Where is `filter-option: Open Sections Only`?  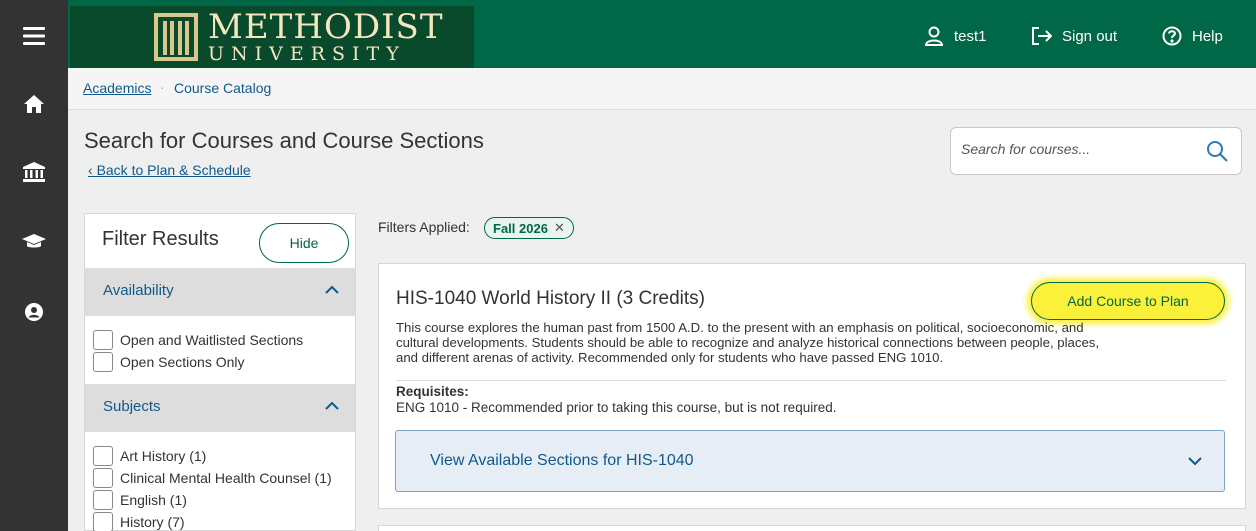
filter-option: Open Sections Only is located at coordinates (169, 362).